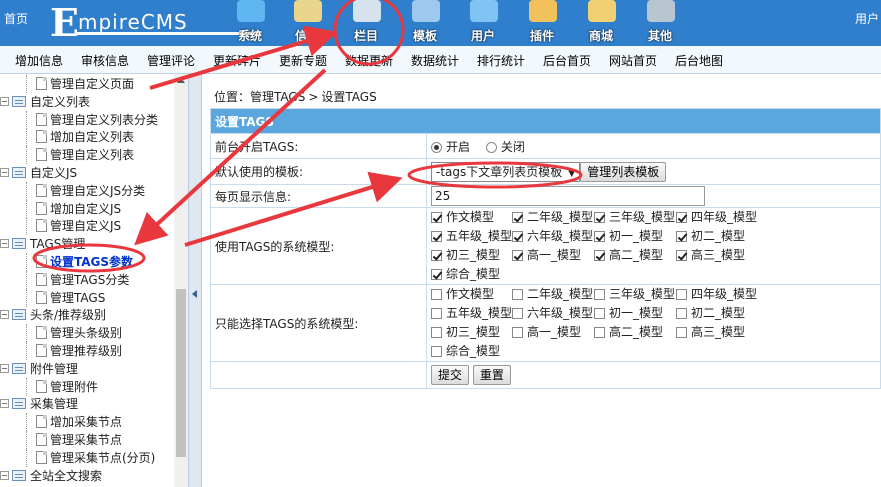 This screenshot has width=881, height=487. What do you see at coordinates (716, 217) in the screenshot?
I see `use-model-checkbox-item: 四年级_模型` at bounding box center [716, 217].